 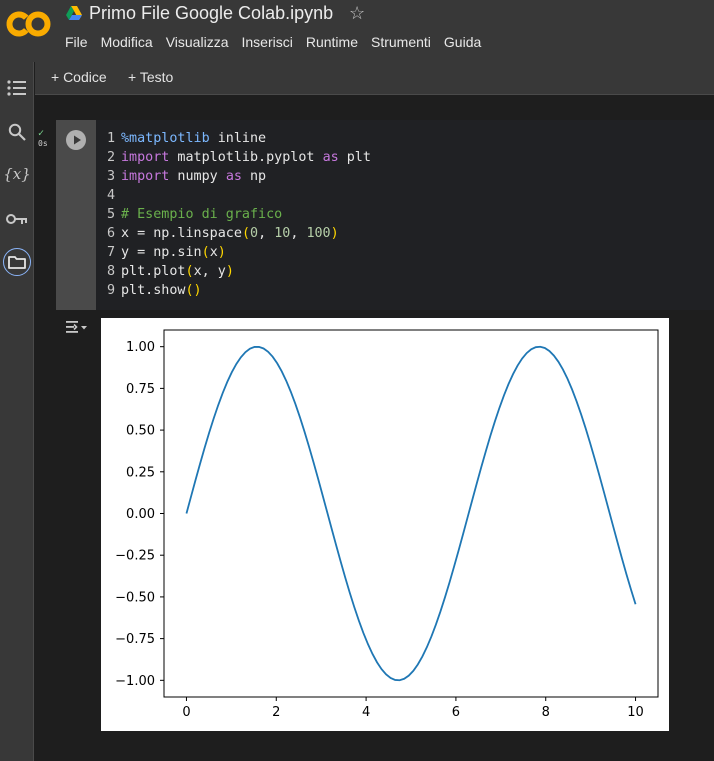 I want to click on menu-item-strumenti: Strumenti, so click(x=401, y=42).